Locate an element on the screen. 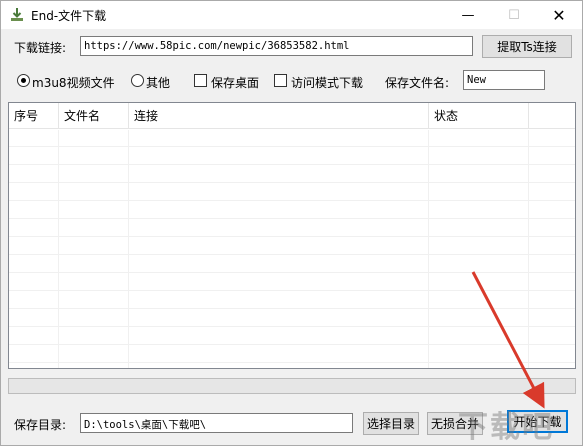  filename-label: 保存文件名: is located at coordinates (417, 83).